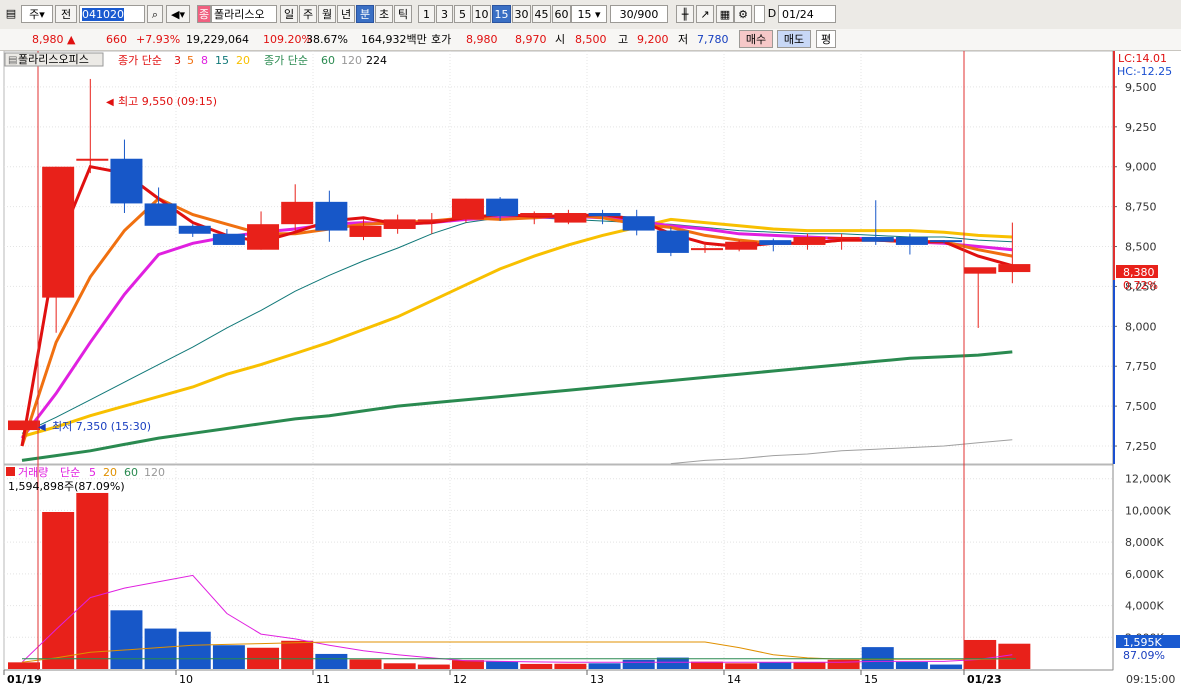 This screenshot has height=690, width=1181. I want to click on period-2: 월, so click(327, 14).